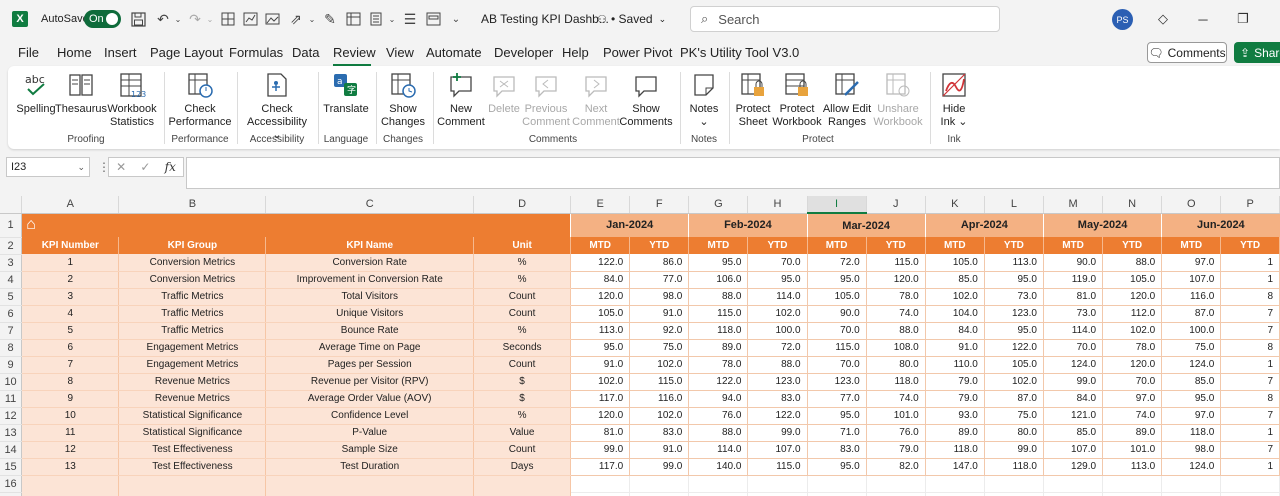 The height and width of the screenshot is (496, 1280). I want to click on workbook-statistics-button: 123 Workbook Statistics, so click(132, 99).